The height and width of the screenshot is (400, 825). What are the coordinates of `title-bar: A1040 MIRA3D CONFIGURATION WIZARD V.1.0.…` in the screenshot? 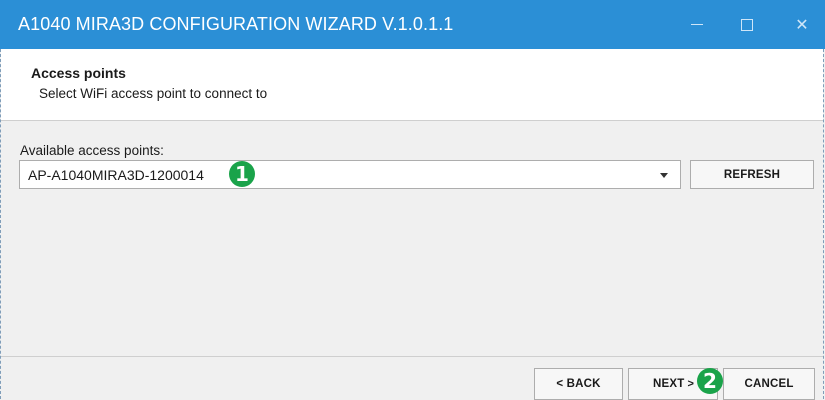 It's located at (412, 24).